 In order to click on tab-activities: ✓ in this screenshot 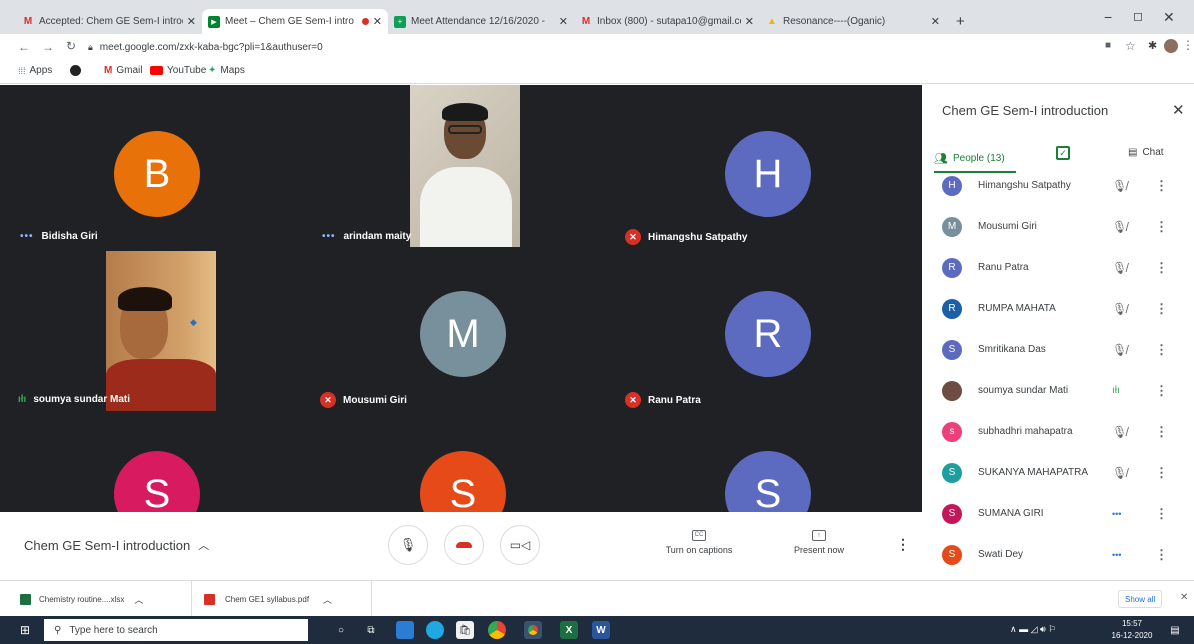, I will do `click(1063, 153)`.